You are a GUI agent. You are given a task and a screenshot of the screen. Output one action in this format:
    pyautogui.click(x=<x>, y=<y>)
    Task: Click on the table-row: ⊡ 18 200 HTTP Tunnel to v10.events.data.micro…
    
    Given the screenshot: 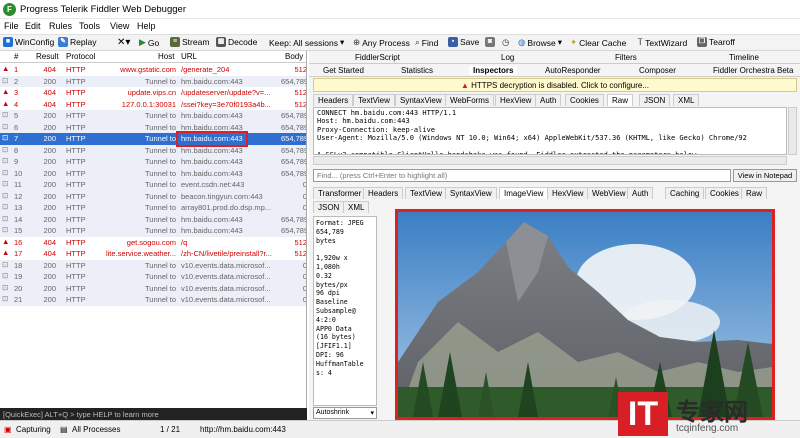 What is the action you would take?
    pyautogui.click(x=153, y=265)
    